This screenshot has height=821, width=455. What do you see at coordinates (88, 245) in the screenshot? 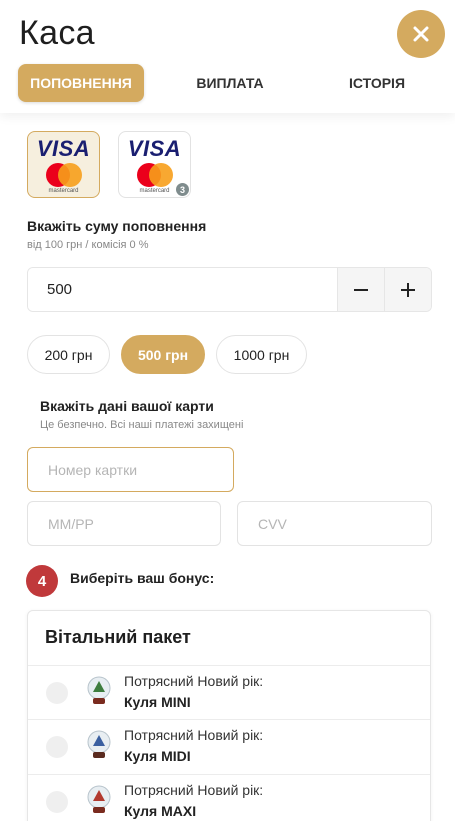
I see `amount-hint: від 100 грн / комісія 0 %` at bounding box center [88, 245].